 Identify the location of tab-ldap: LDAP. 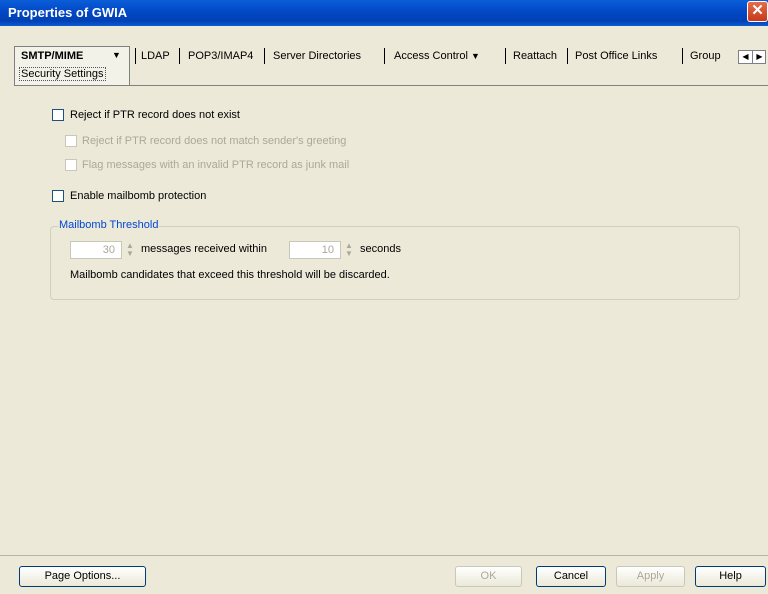
(155, 56).